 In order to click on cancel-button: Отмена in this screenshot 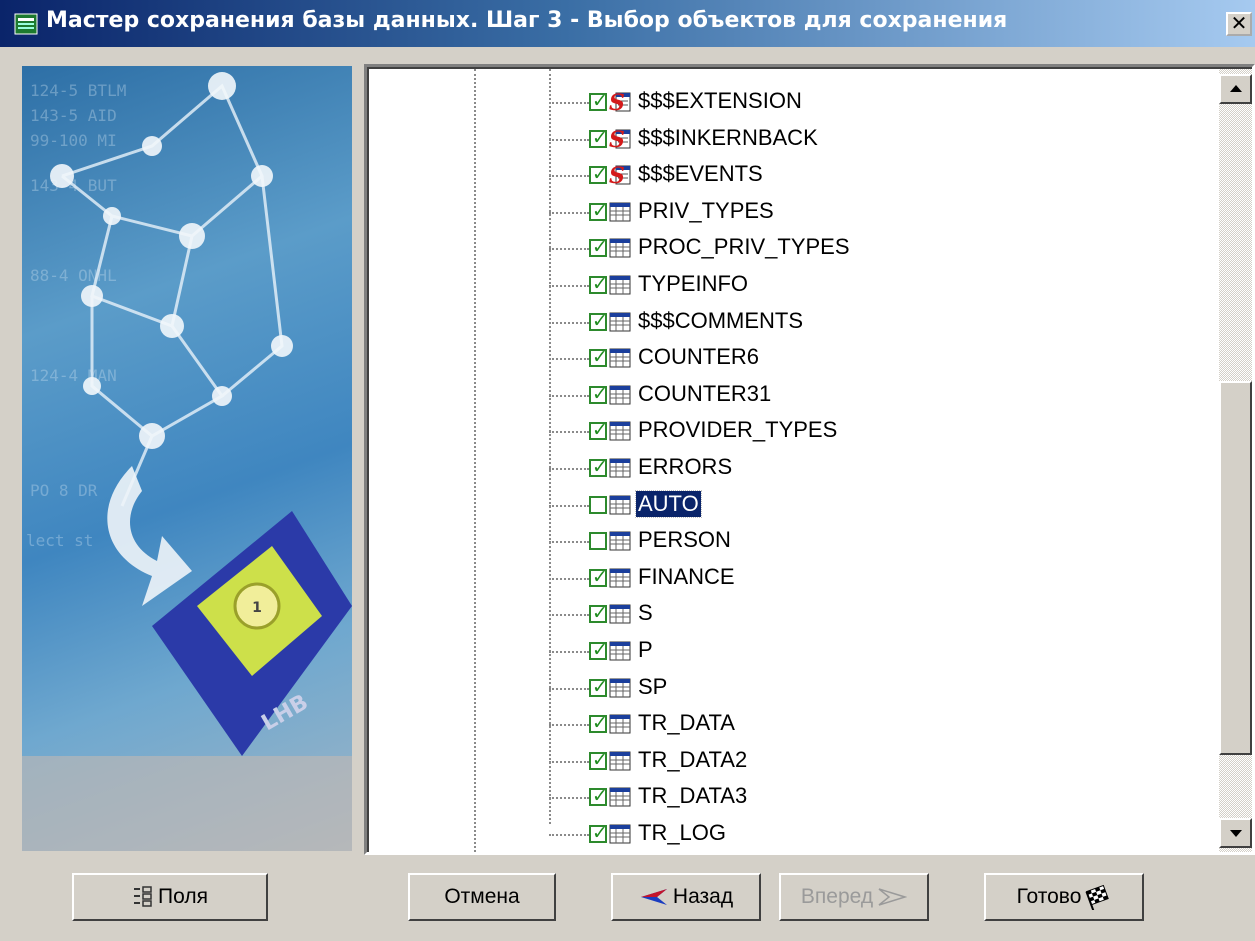, I will do `click(482, 897)`.